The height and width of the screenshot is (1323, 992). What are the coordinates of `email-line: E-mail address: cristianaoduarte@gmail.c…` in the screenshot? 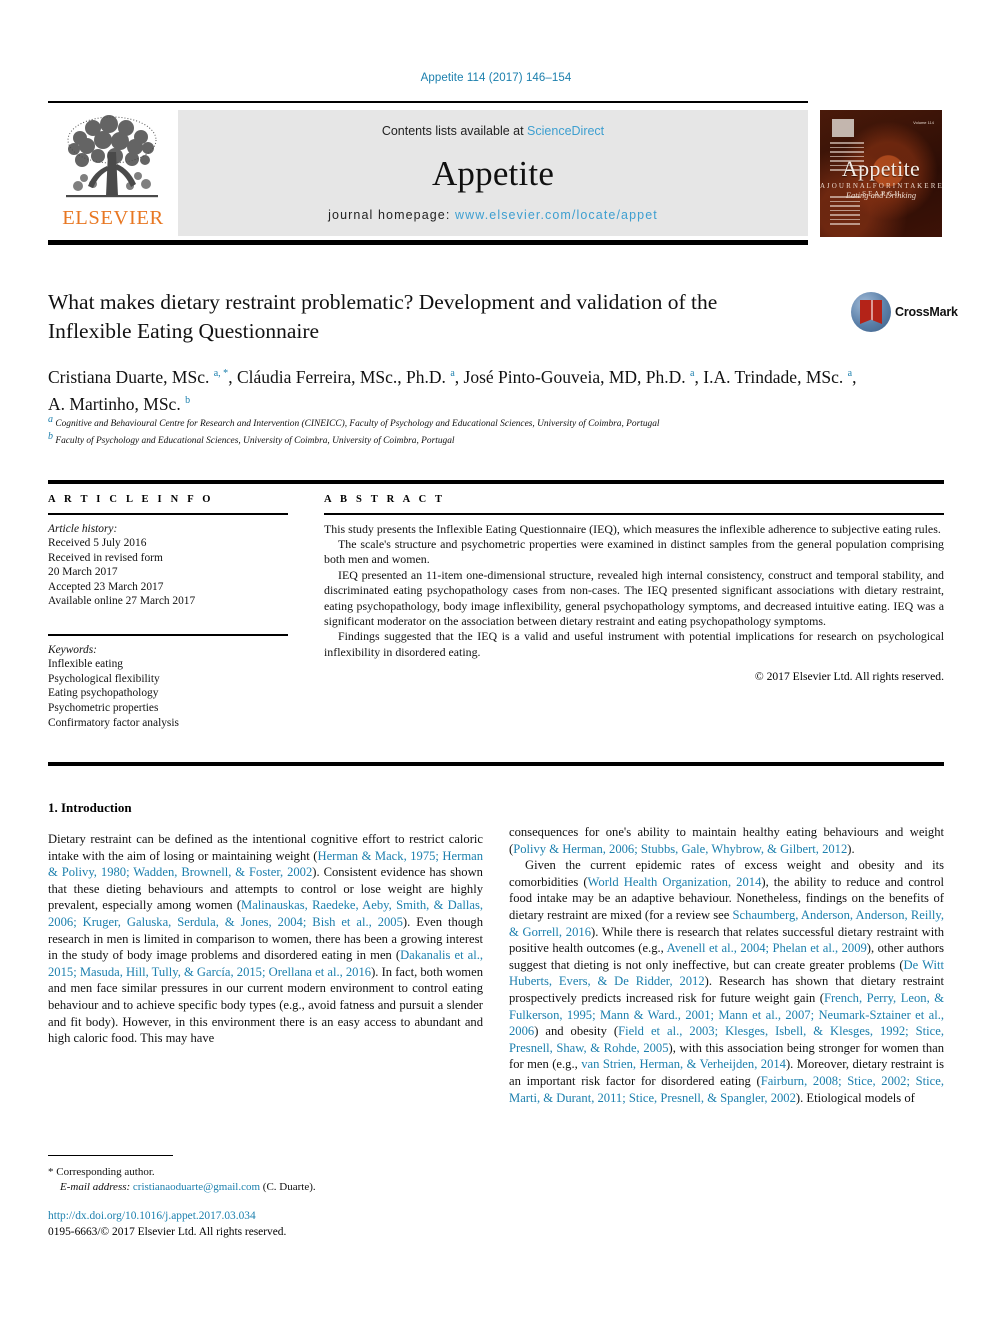 It's located at (265, 1187).